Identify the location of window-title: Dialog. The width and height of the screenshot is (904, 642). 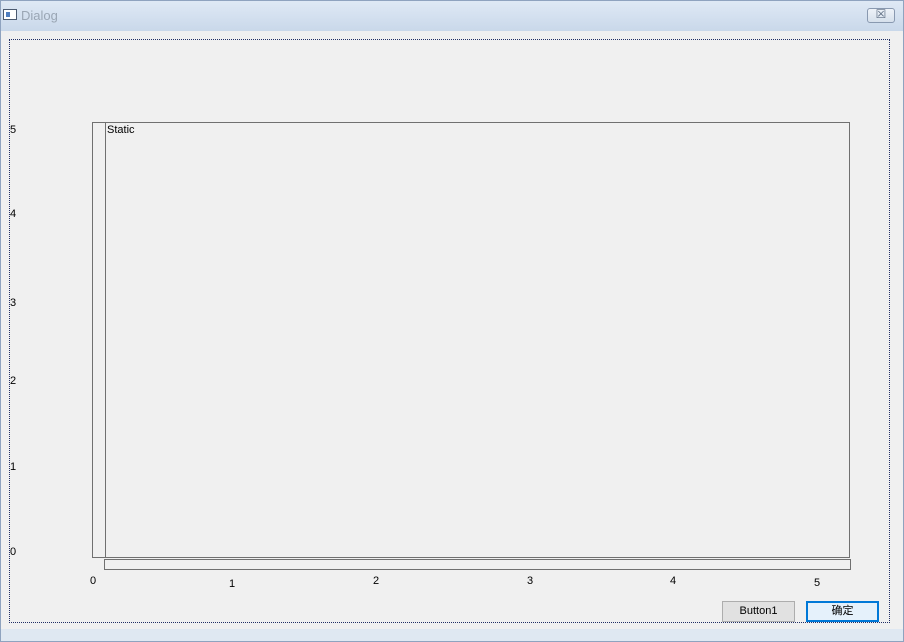
(39, 15).